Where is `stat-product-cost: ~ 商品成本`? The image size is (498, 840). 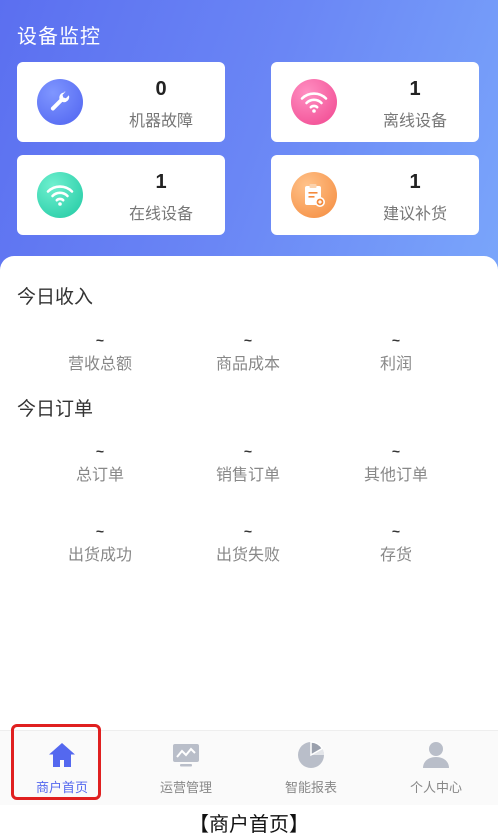 stat-product-cost: ~ 商品成本 is located at coordinates (248, 353).